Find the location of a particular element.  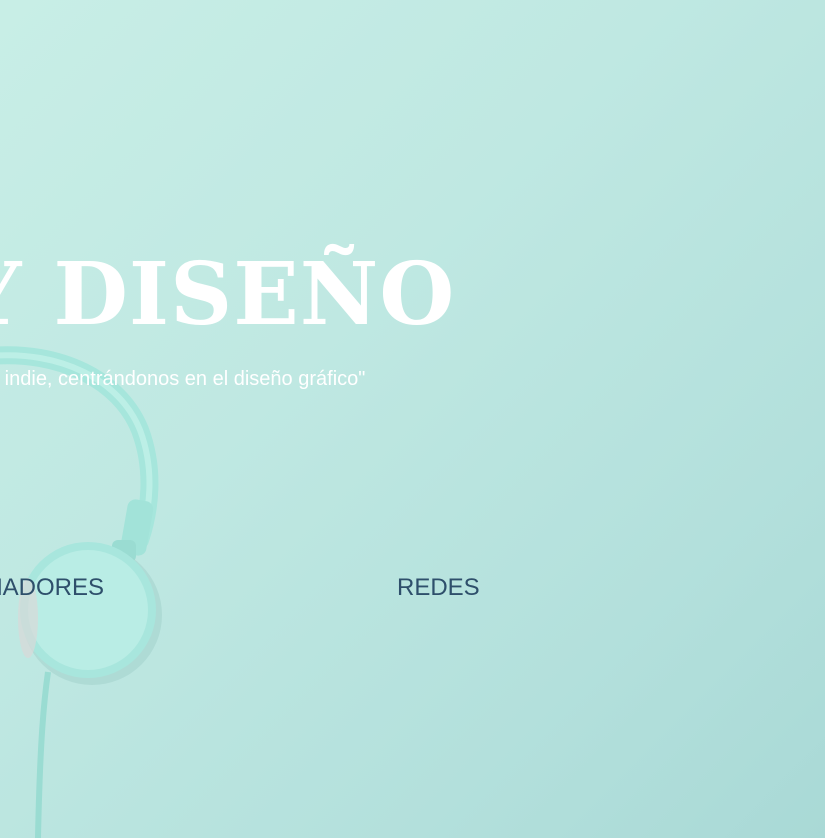

nav-link-disenadores: ÑADORES is located at coordinates (52, 588).